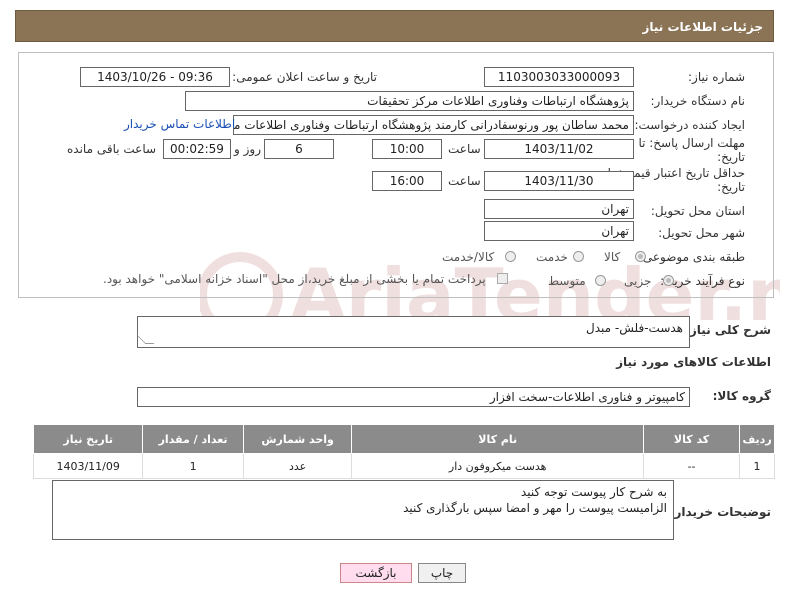 Image resolution: width=789 pixels, height=598 pixels. What do you see at coordinates (691, 257) in the screenshot?
I see `category-label: طبقه بندی موضوعی:` at bounding box center [691, 257].